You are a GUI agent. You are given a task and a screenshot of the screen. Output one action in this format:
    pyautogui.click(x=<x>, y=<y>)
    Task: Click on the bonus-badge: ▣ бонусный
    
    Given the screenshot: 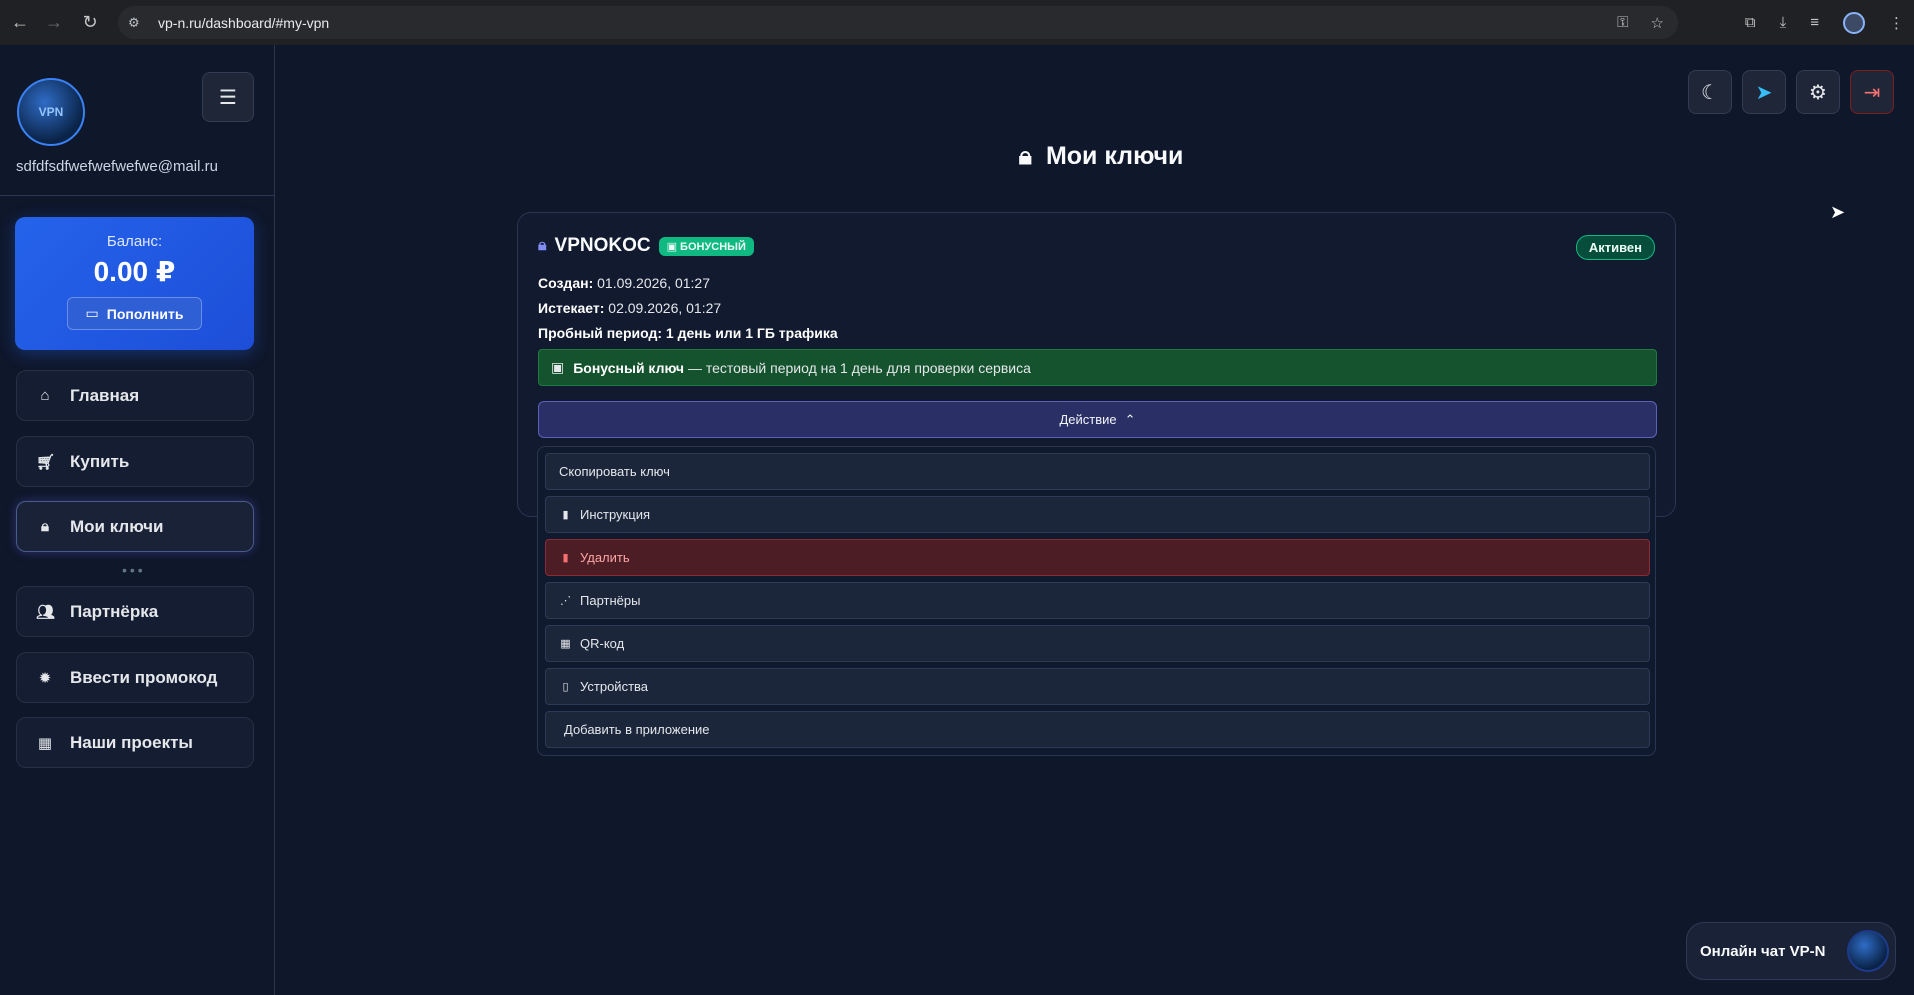 What is the action you would take?
    pyautogui.click(x=706, y=246)
    